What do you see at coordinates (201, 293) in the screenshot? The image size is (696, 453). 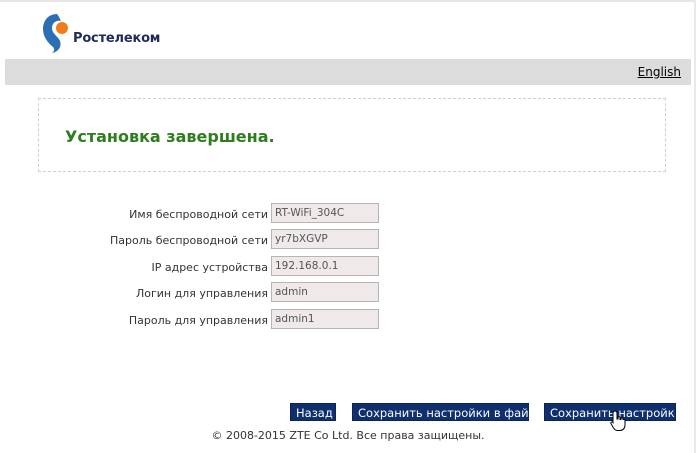 I see `field-label: Логин для управления` at bounding box center [201, 293].